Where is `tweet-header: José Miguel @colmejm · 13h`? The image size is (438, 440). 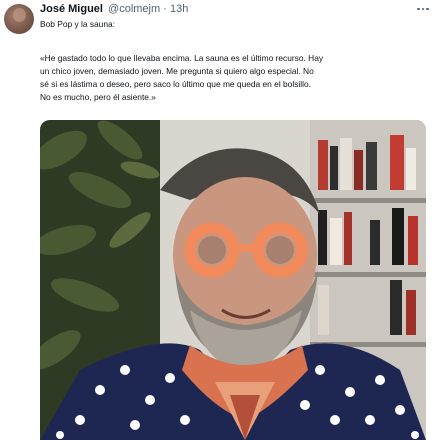
tweet-header: José Miguel @colmejm · 13h is located at coordinates (114, 9).